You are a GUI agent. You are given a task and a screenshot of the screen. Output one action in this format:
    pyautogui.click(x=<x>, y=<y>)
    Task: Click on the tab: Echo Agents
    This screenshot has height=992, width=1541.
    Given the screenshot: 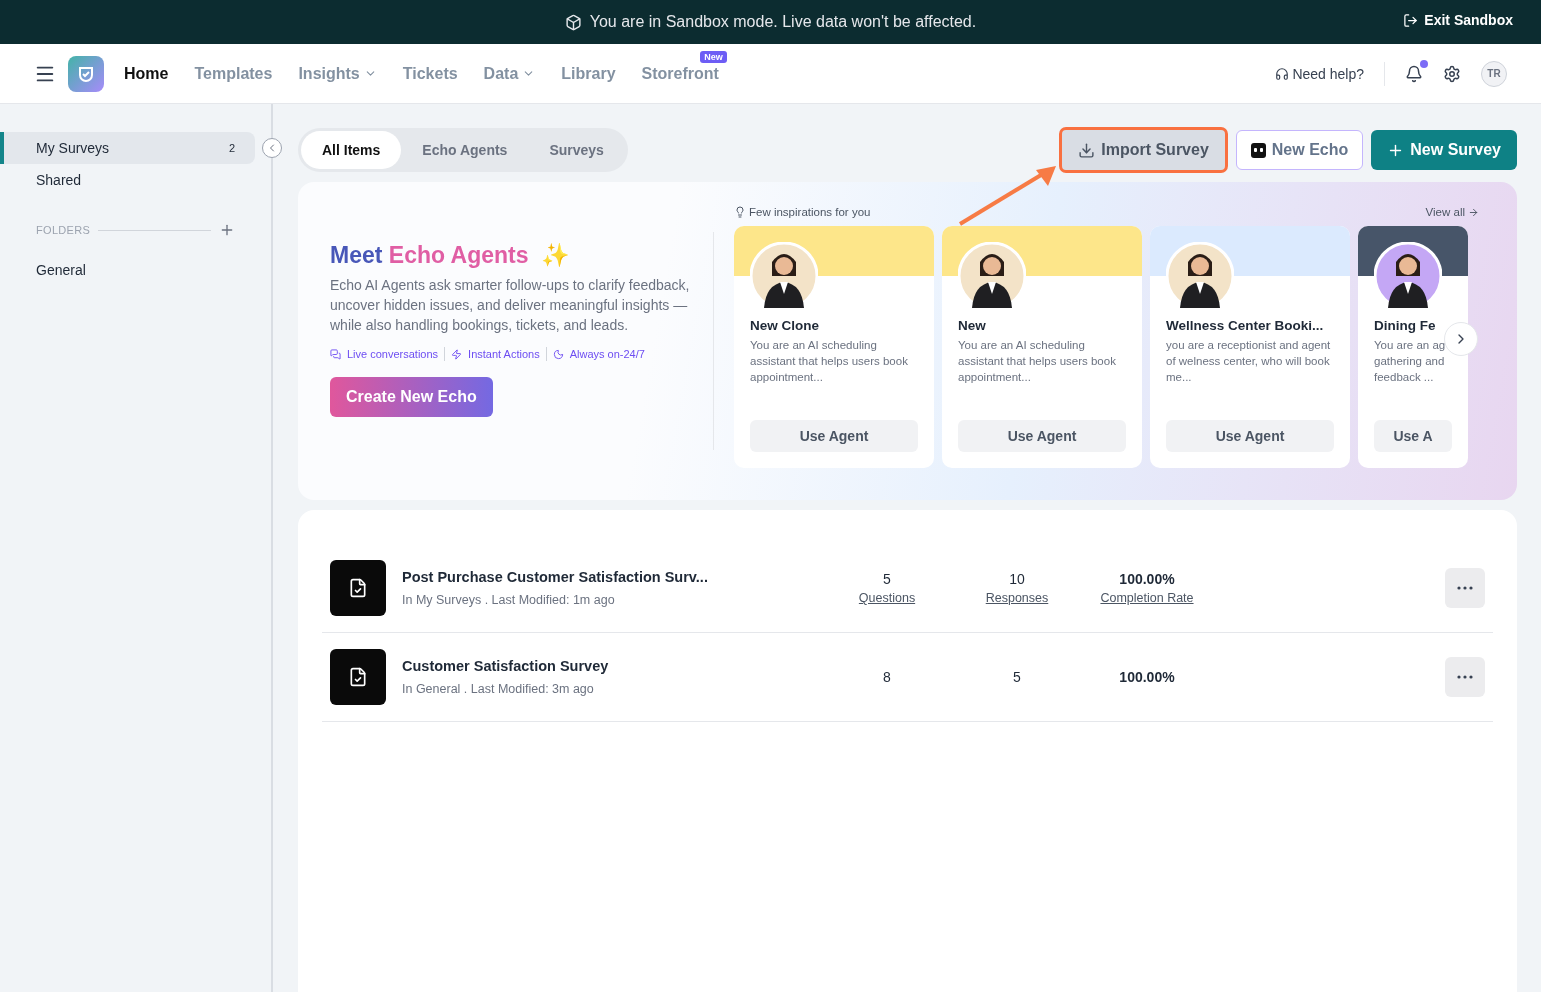 What is the action you would take?
    pyautogui.click(x=465, y=150)
    